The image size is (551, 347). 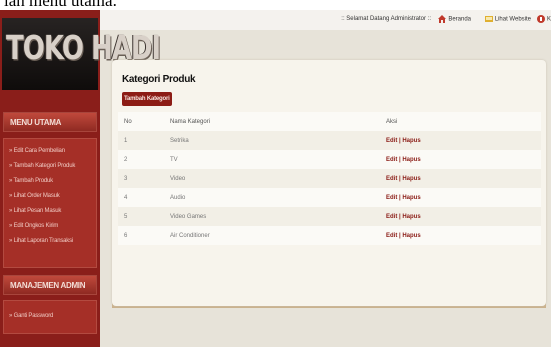 What do you see at coordinates (174, 159) in the screenshot?
I see `cell-name: TV` at bounding box center [174, 159].